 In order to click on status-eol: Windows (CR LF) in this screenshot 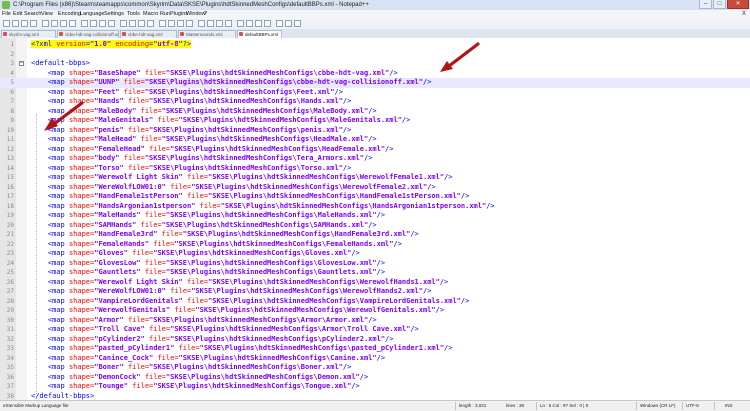, I will do `click(658, 405)`.